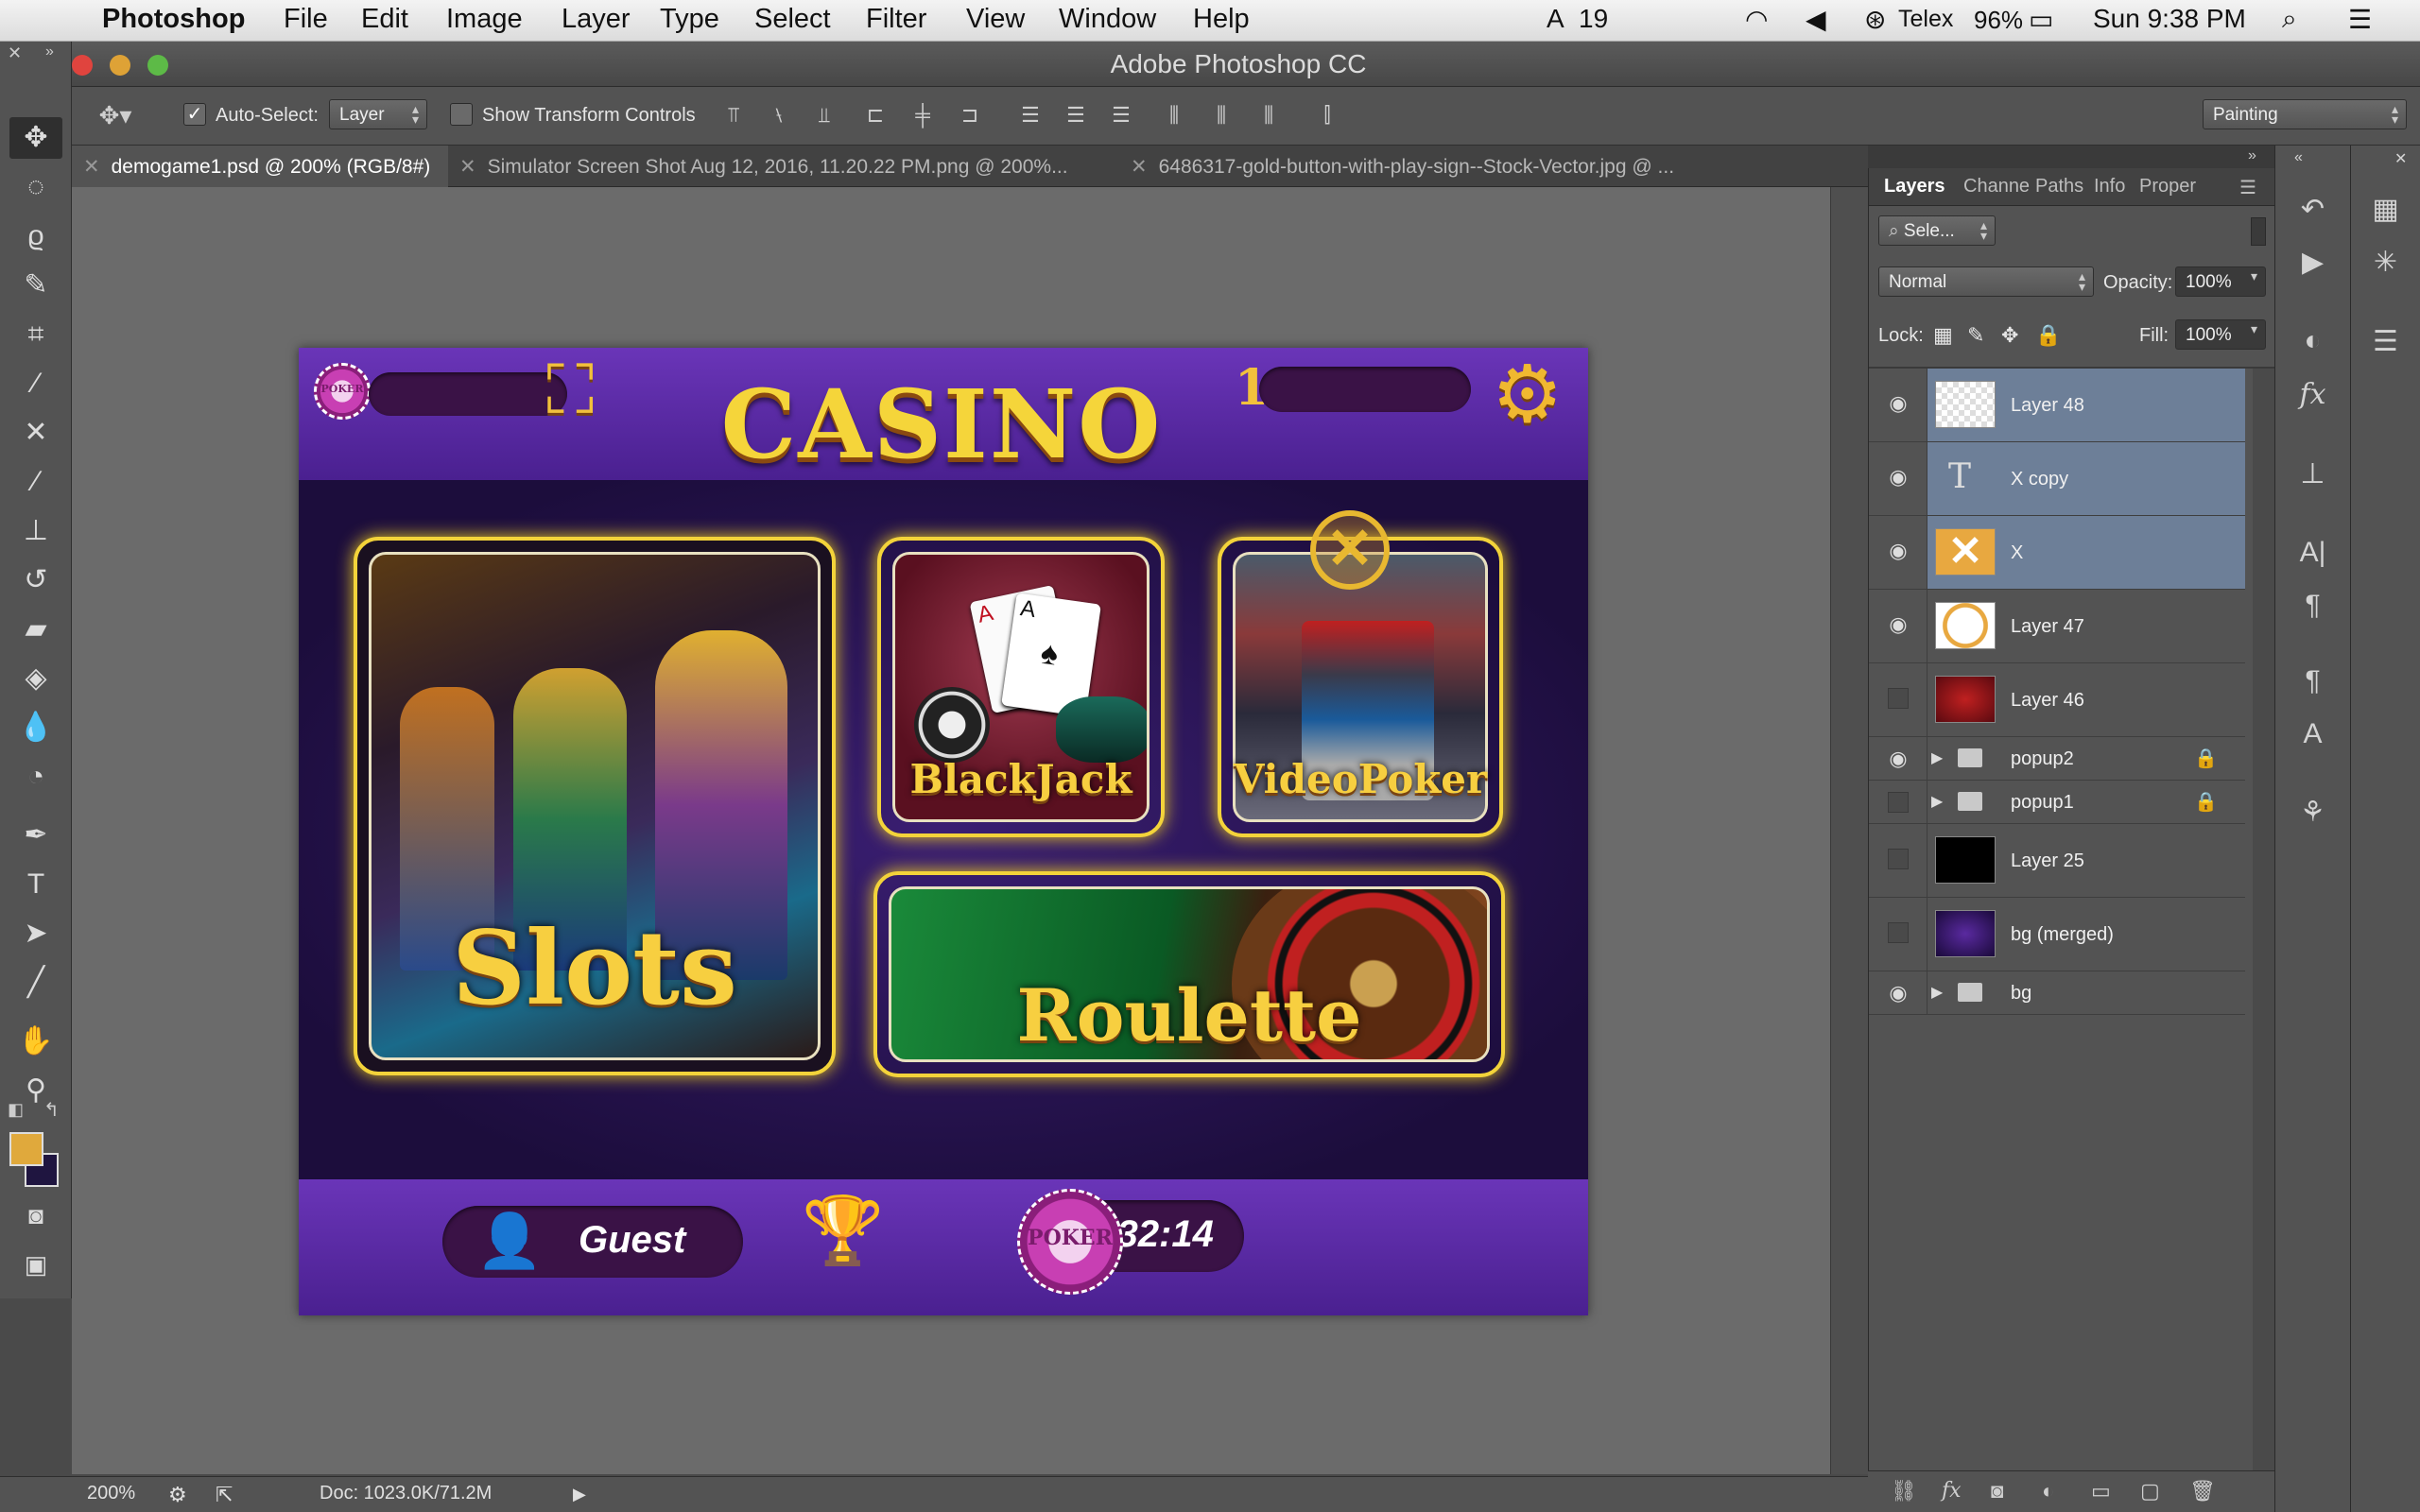  What do you see at coordinates (16, 1110) in the screenshot?
I see `default-colors-icon: ◧` at bounding box center [16, 1110].